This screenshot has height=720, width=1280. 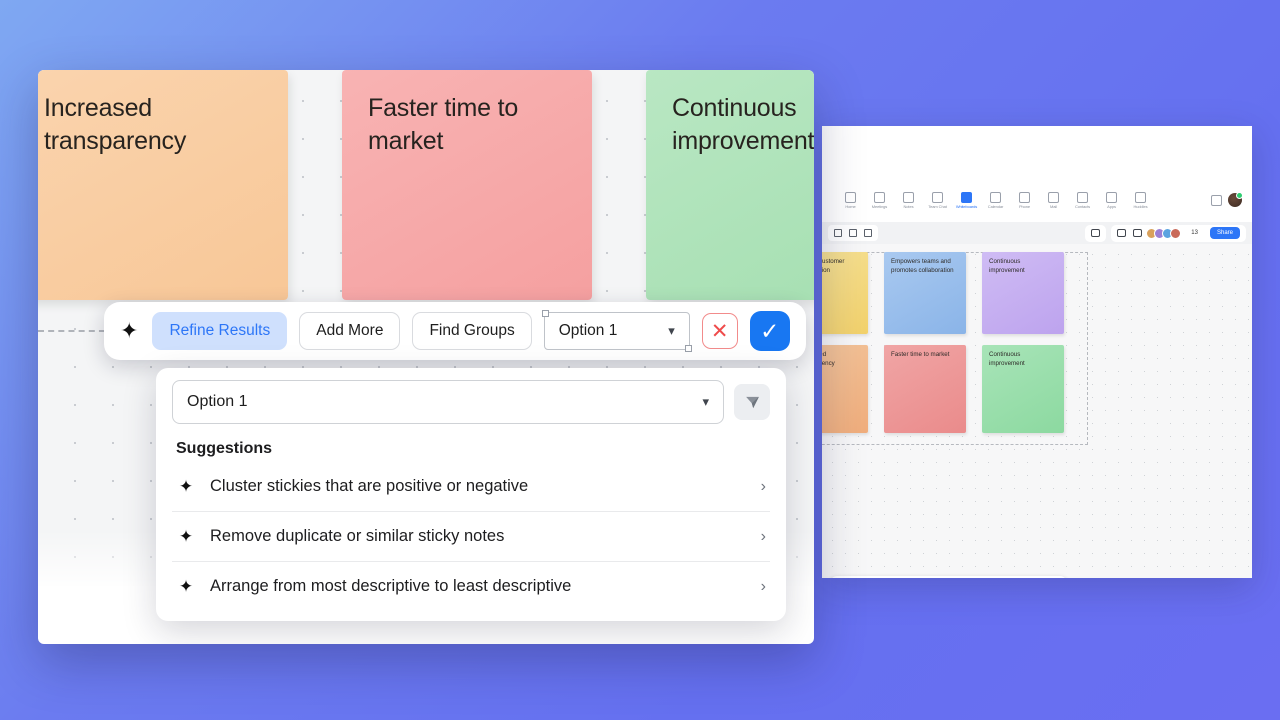 What do you see at coordinates (1053, 206) in the screenshot?
I see `nav-item-label: Mail` at bounding box center [1053, 206].